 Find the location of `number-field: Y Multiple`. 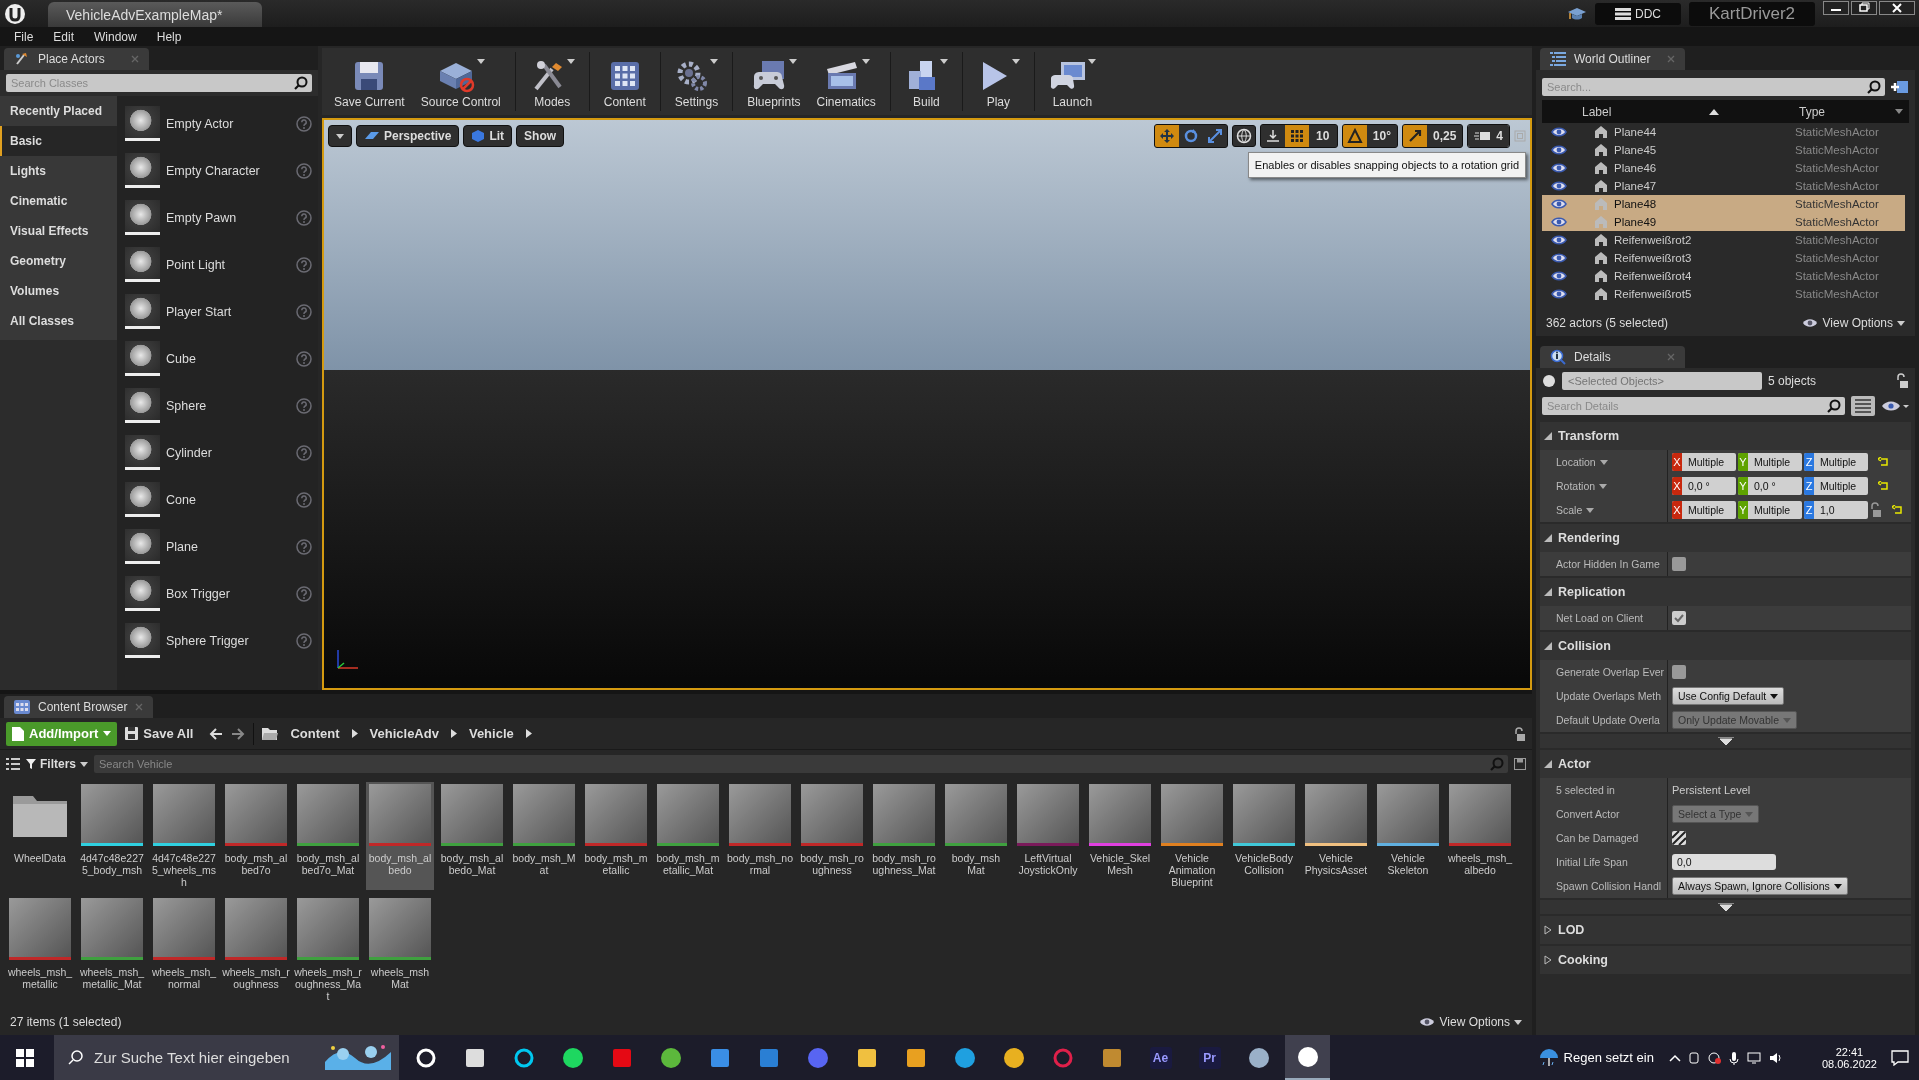

number-field: Y Multiple is located at coordinates (1770, 510).